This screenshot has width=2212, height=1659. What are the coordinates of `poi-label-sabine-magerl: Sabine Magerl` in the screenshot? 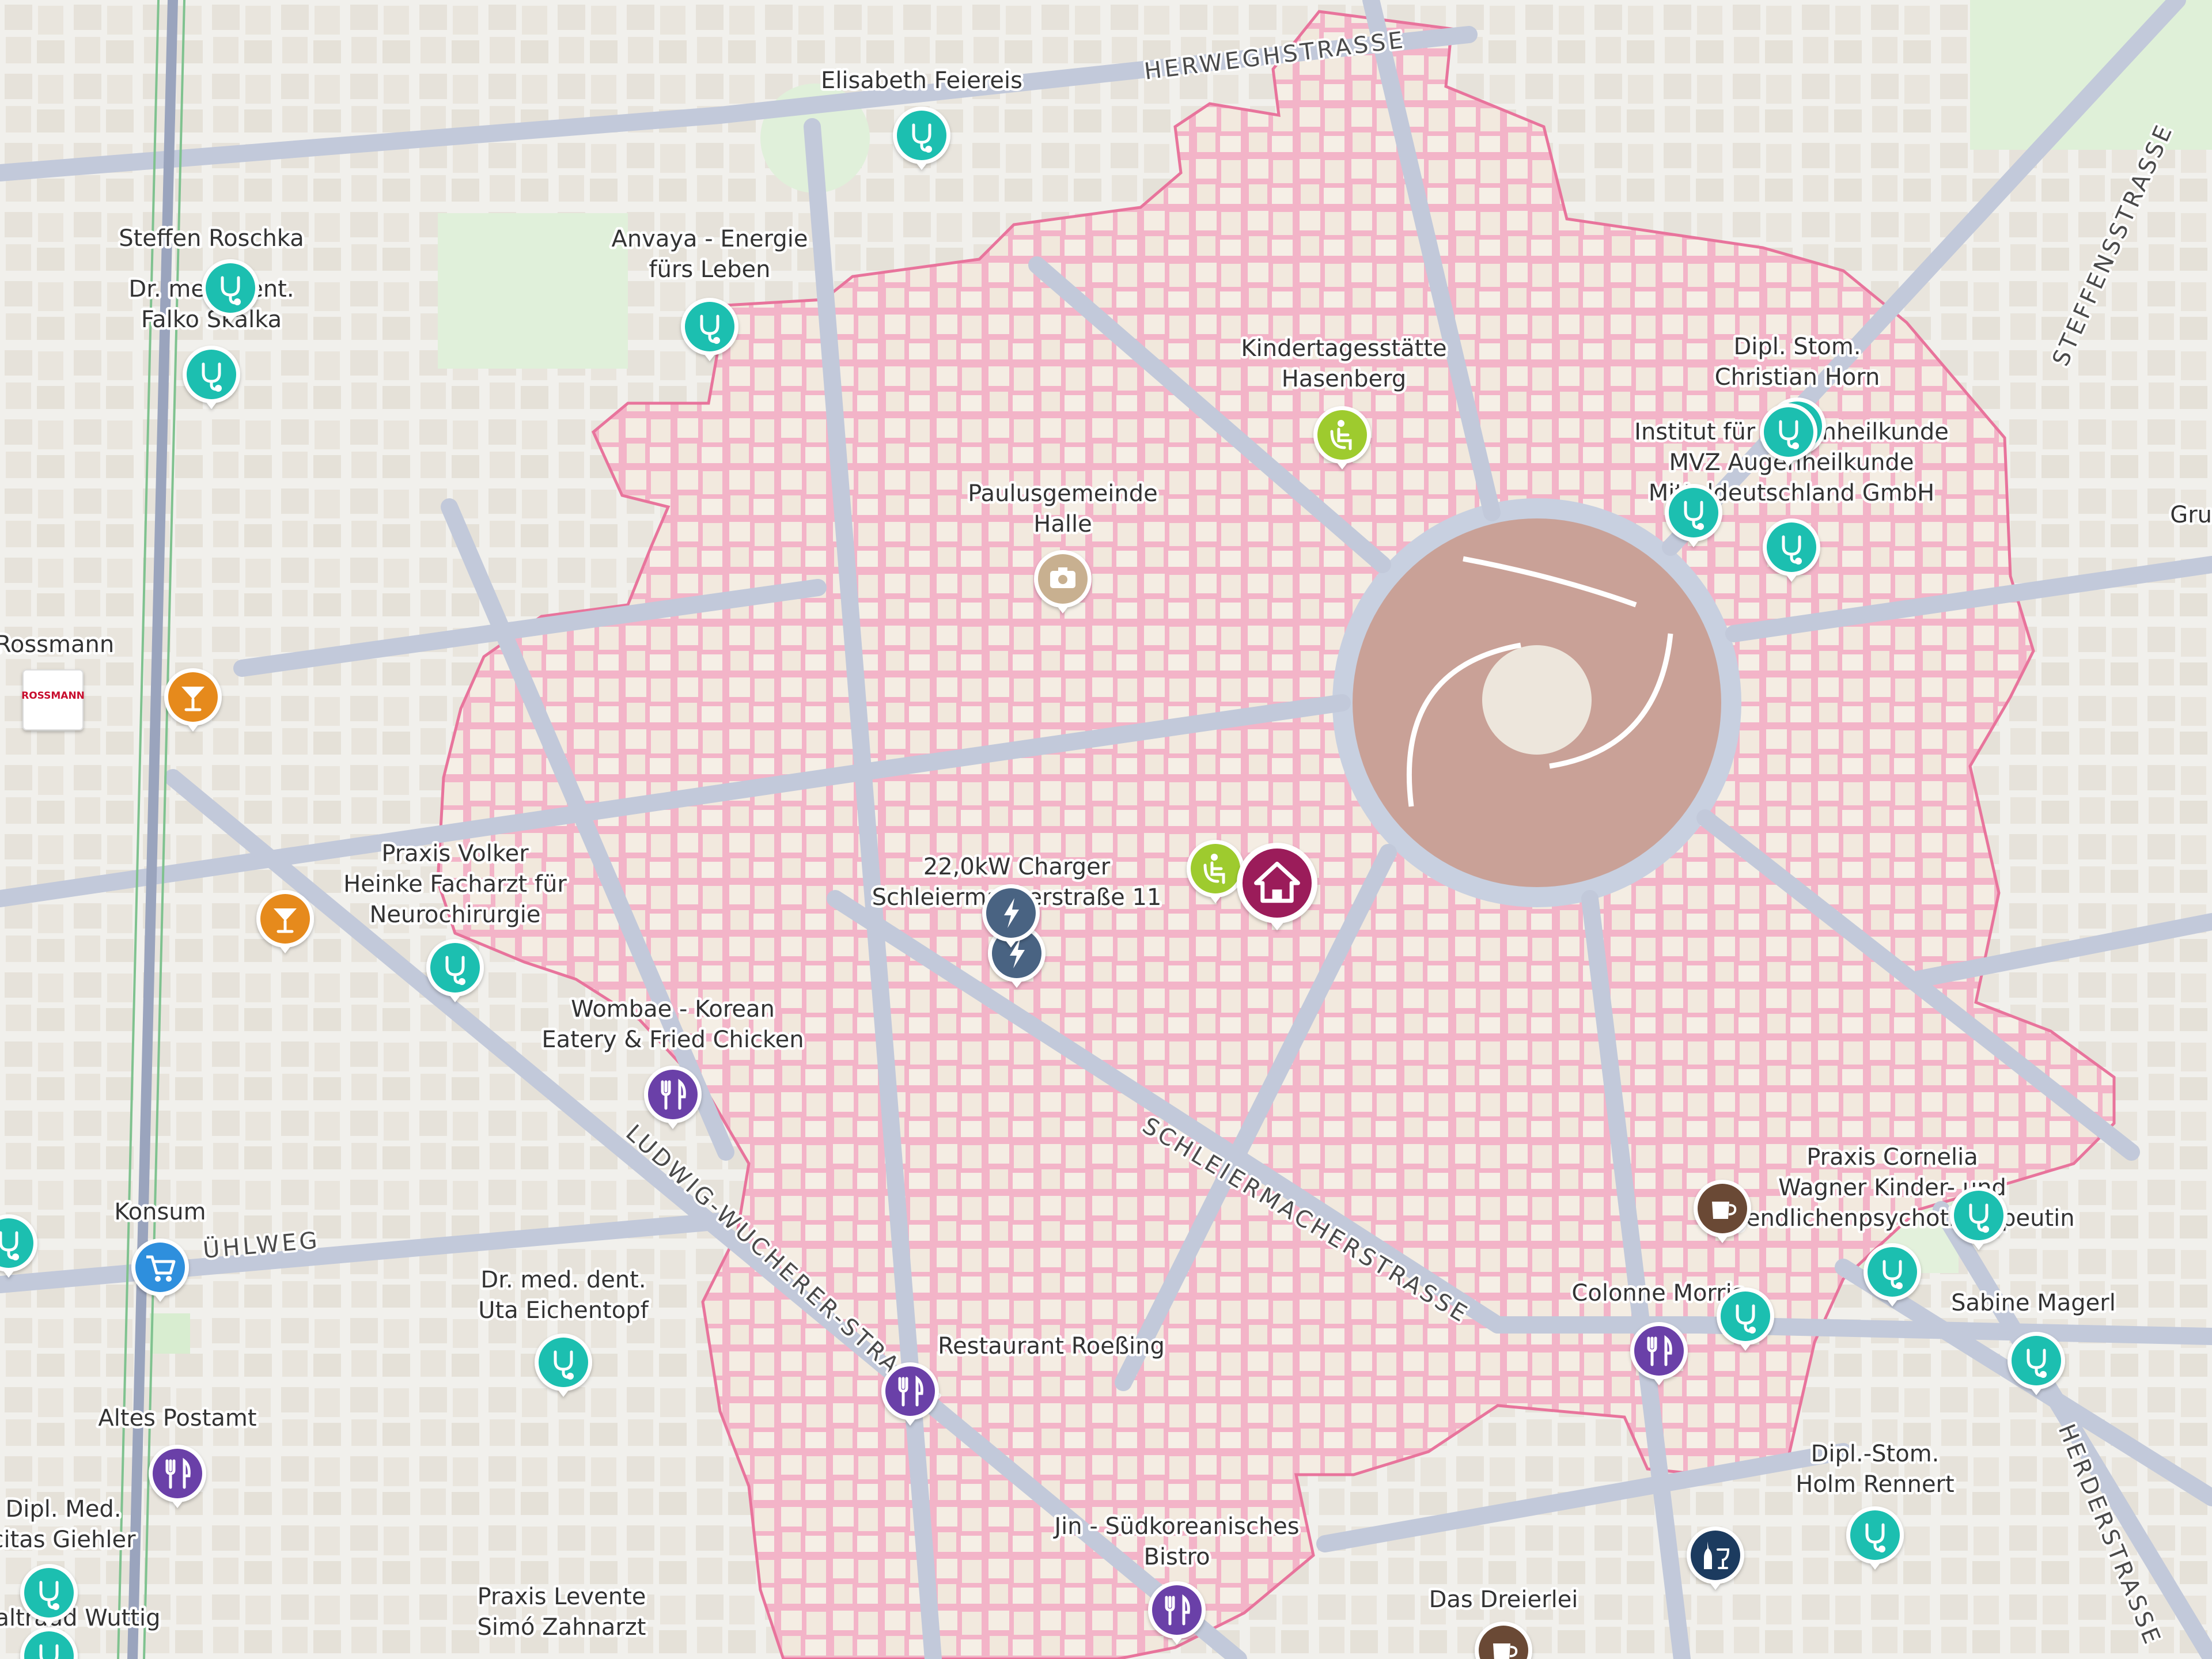 It's located at (2033, 1303).